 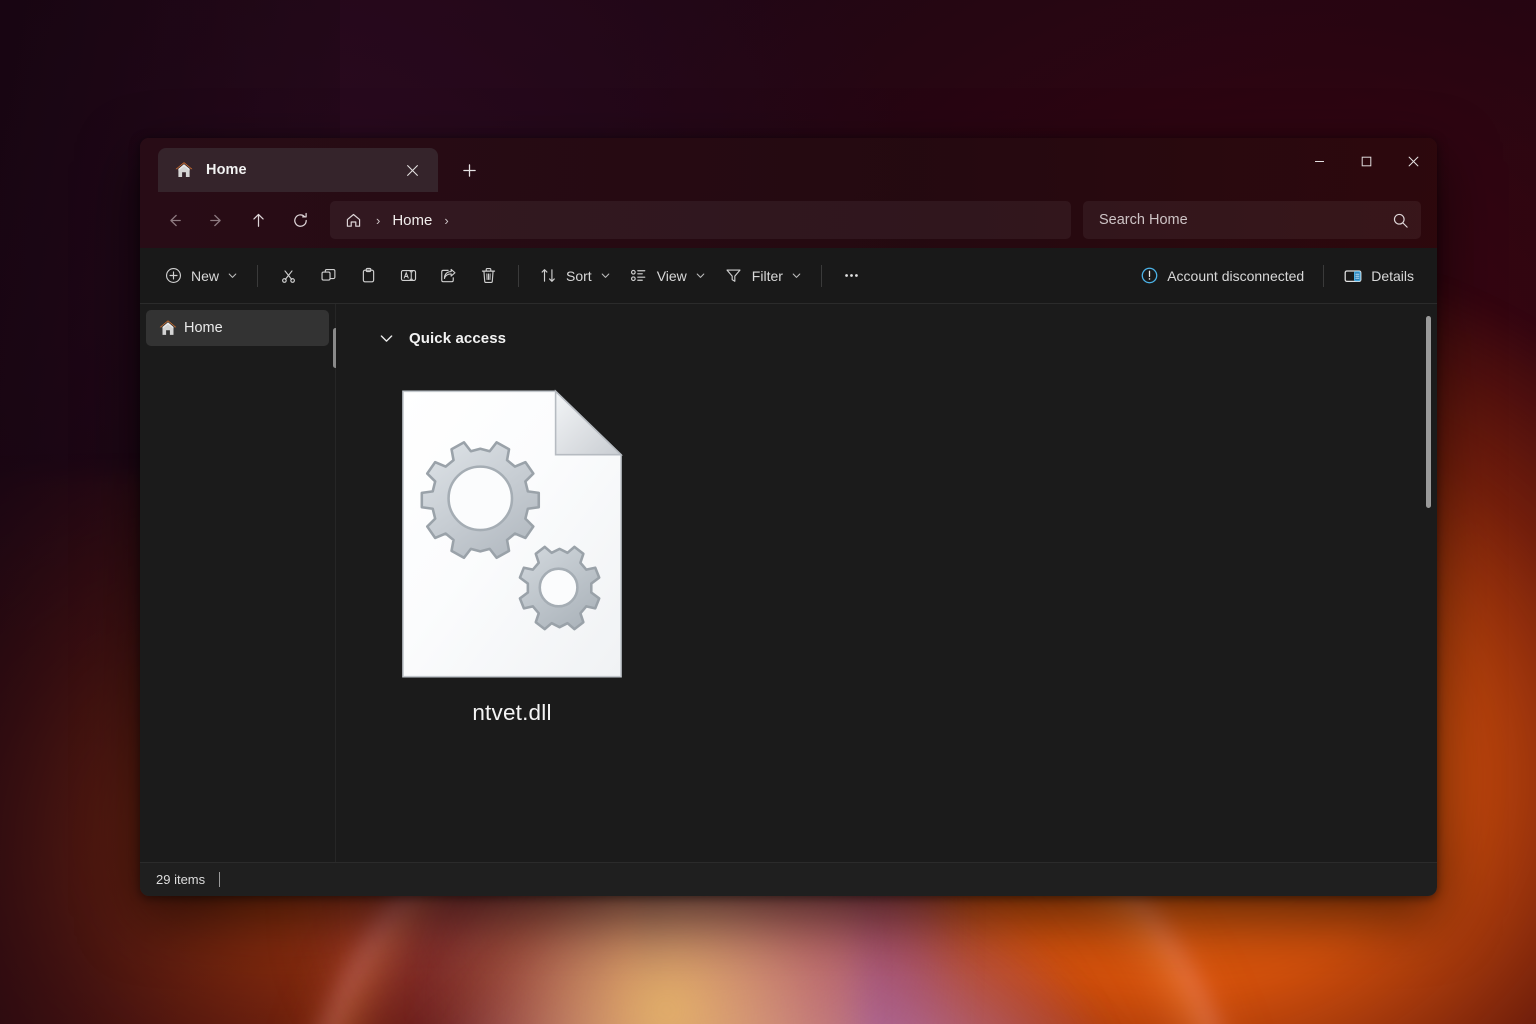 I want to click on filter-button: Filter, so click(x=763, y=276).